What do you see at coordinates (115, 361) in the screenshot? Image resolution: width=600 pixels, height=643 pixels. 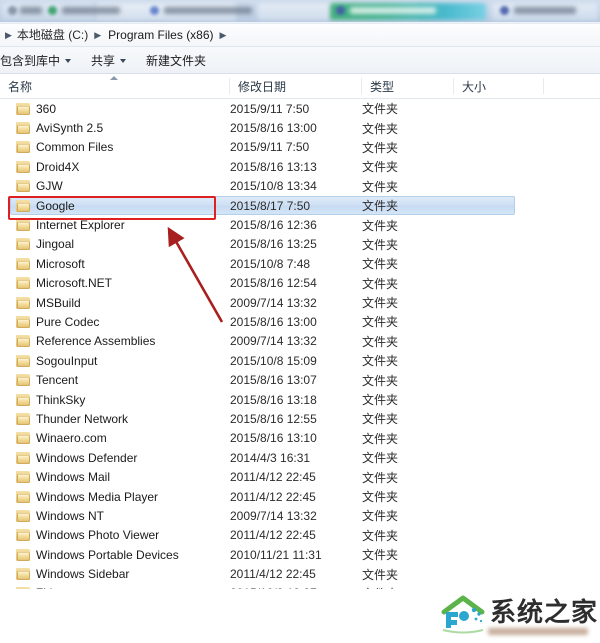 I see `file-name-cell: SogouInput` at bounding box center [115, 361].